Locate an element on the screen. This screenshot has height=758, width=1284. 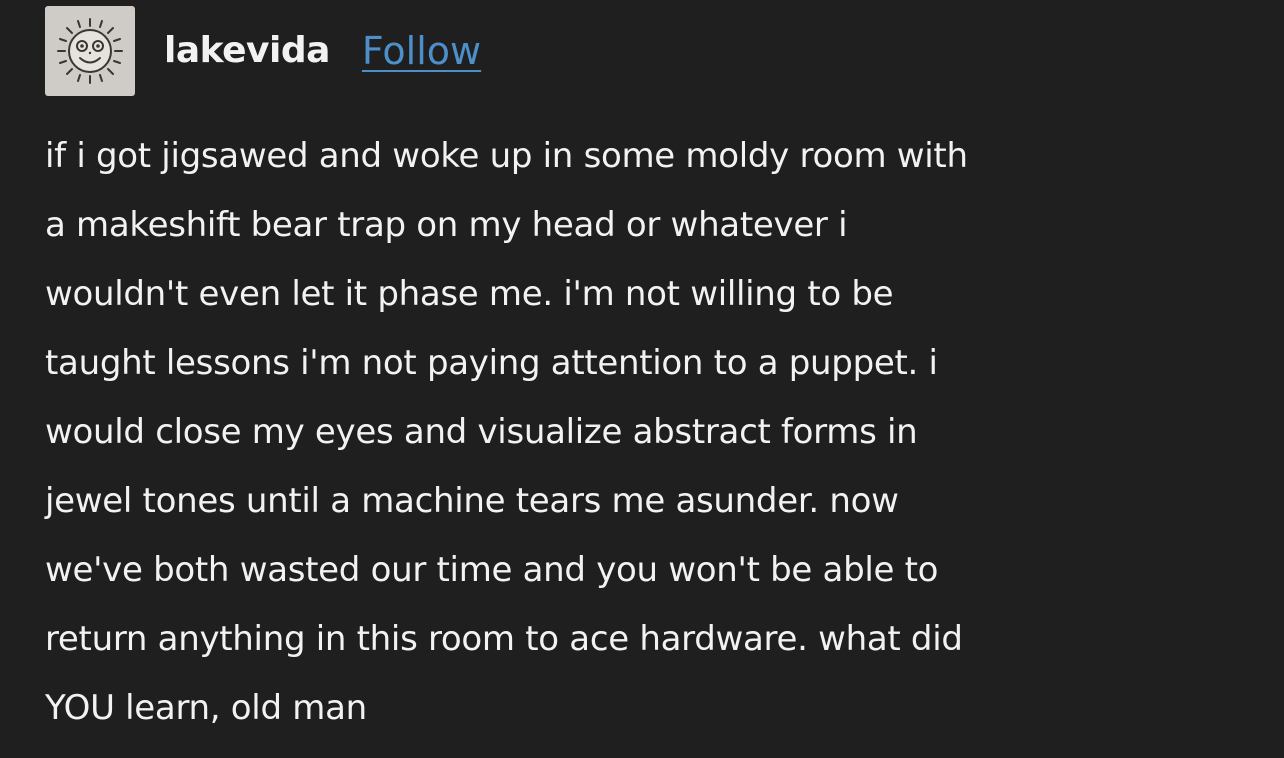
username-link: lakevida is located at coordinates (247, 51).